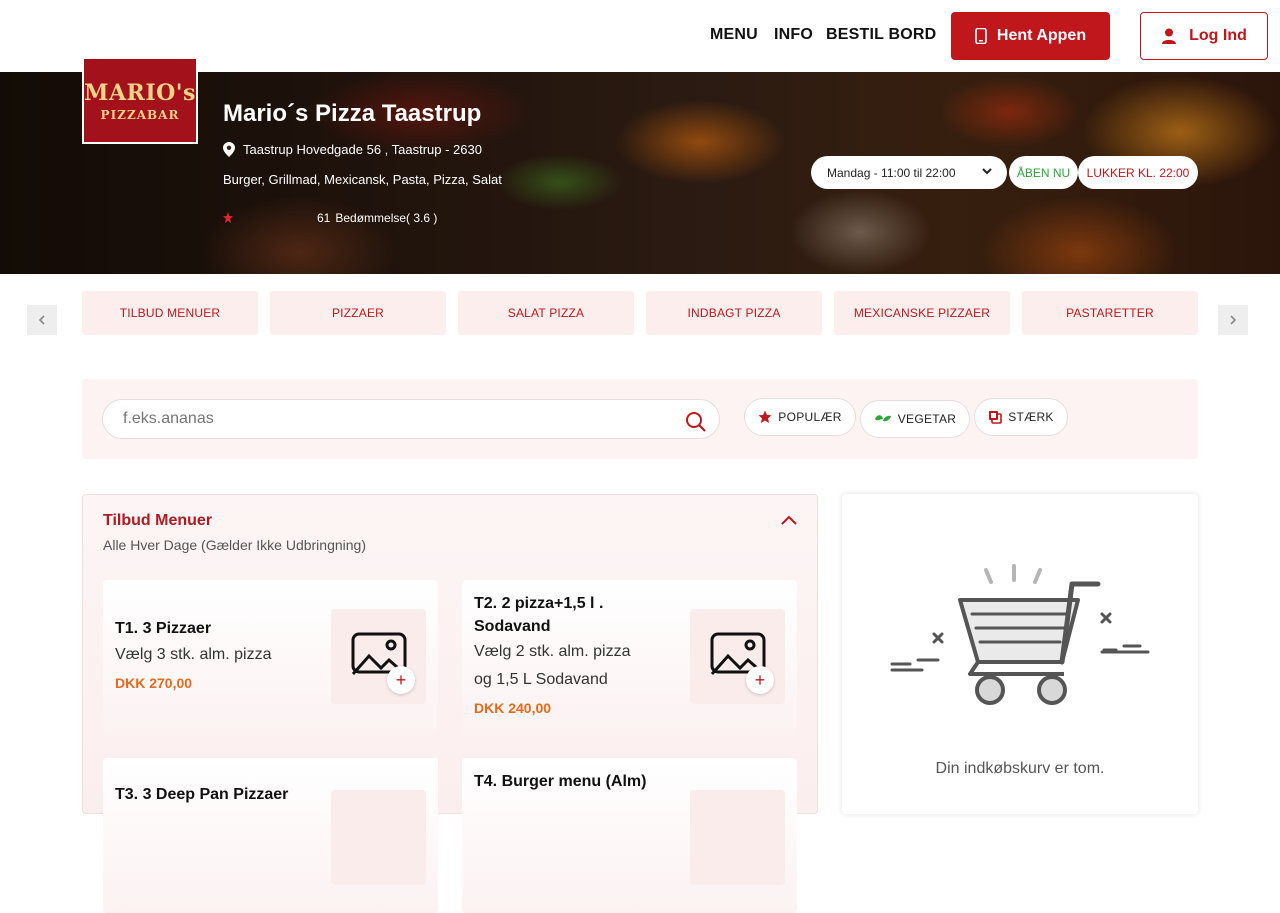 The image size is (1280, 913). I want to click on nav-info-link: INFO, so click(793, 35).